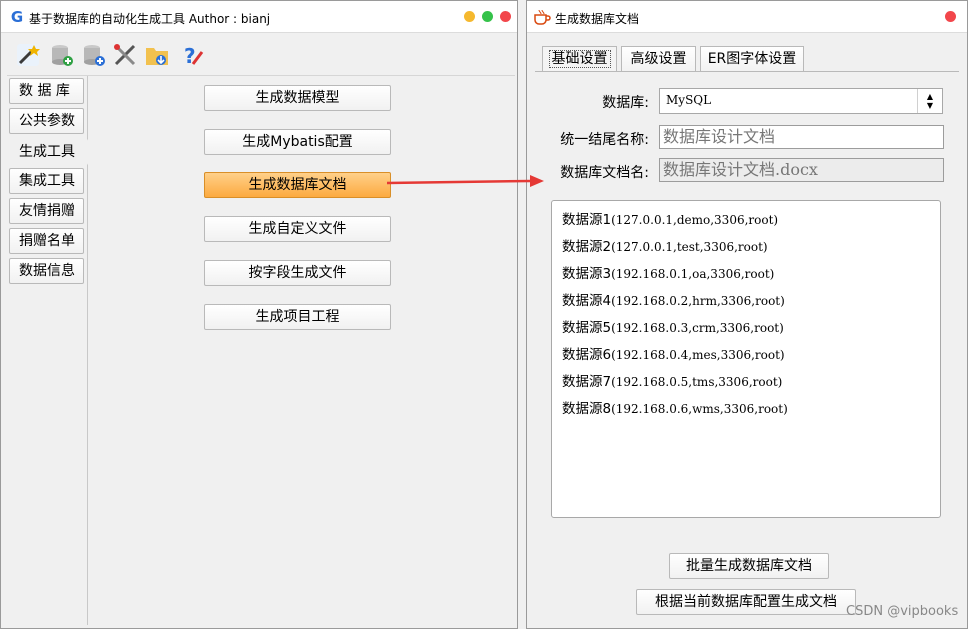  What do you see at coordinates (658, 59) in the screenshot?
I see `tab-advanced-settings: 高级设置` at bounding box center [658, 59].